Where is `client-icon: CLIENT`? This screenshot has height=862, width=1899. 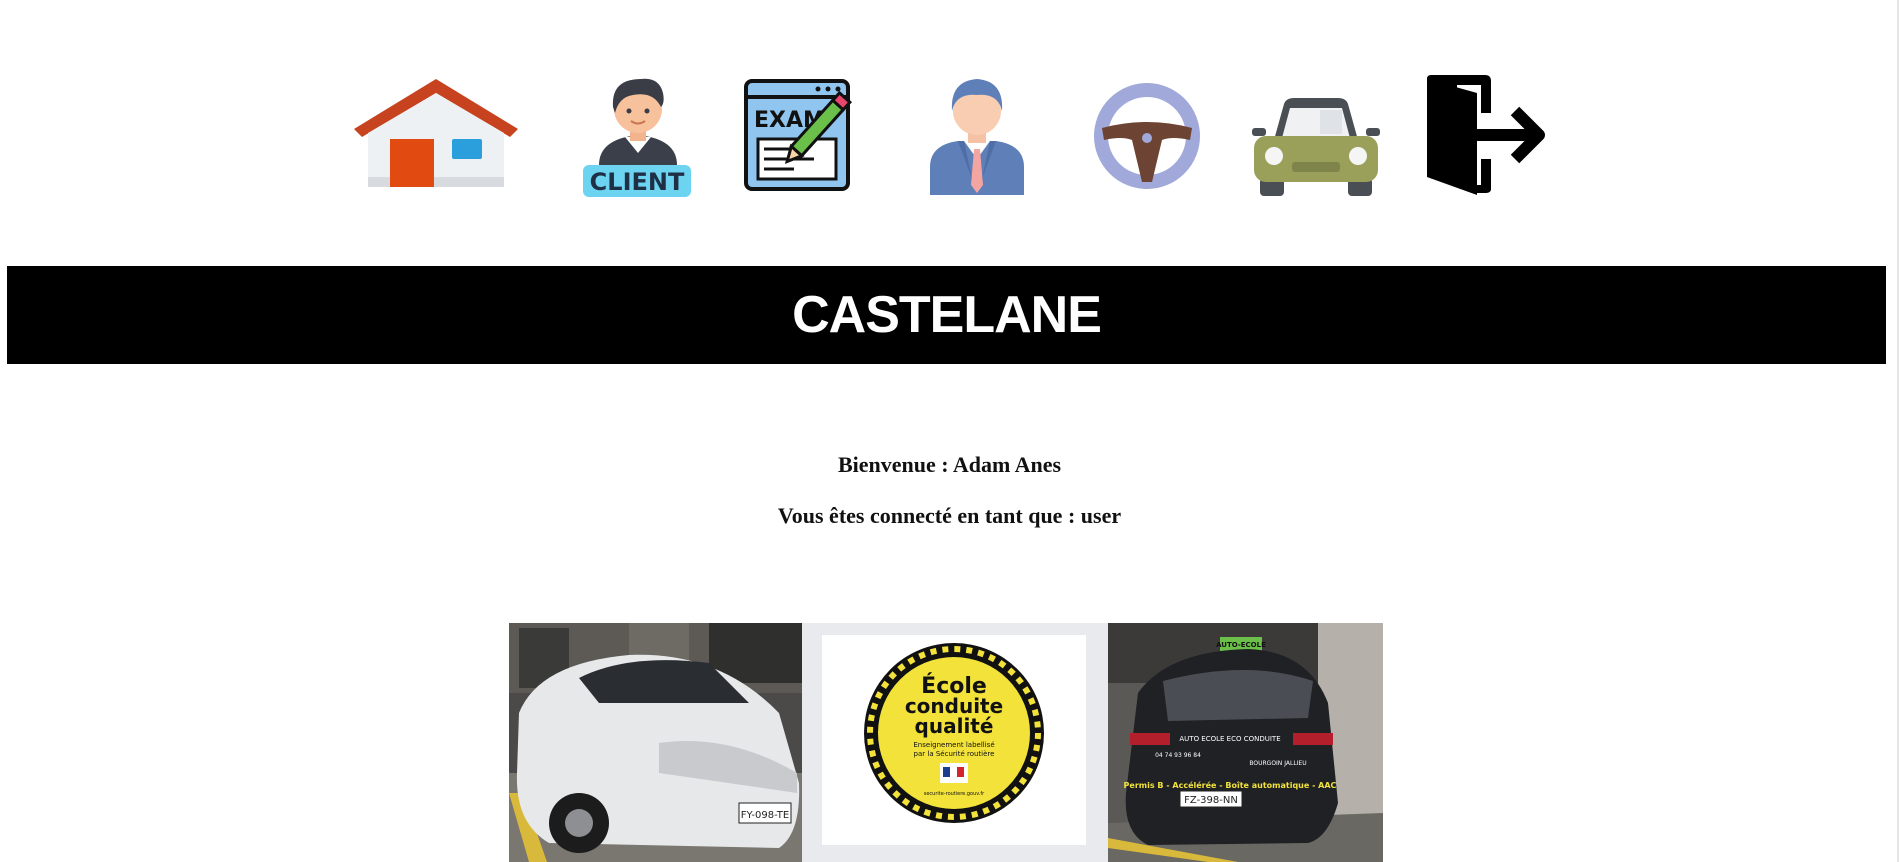 client-icon: CLIENT is located at coordinates (637, 137).